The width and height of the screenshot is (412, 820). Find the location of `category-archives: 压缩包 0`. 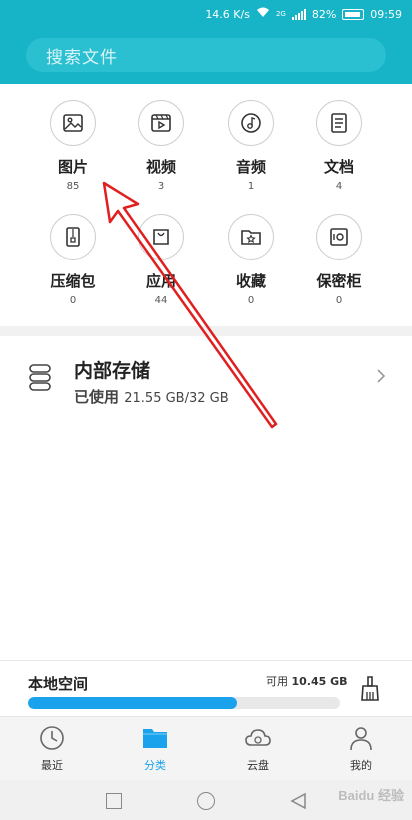

category-archives: 压缩包 0 is located at coordinates (73, 260).